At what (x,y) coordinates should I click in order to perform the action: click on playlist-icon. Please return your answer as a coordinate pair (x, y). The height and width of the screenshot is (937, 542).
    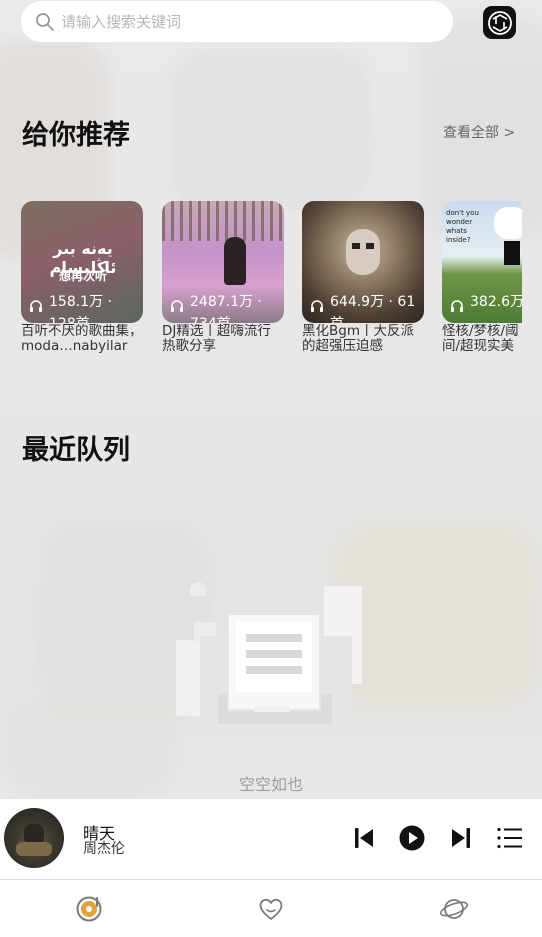
    Looking at the image, I should click on (509, 838).